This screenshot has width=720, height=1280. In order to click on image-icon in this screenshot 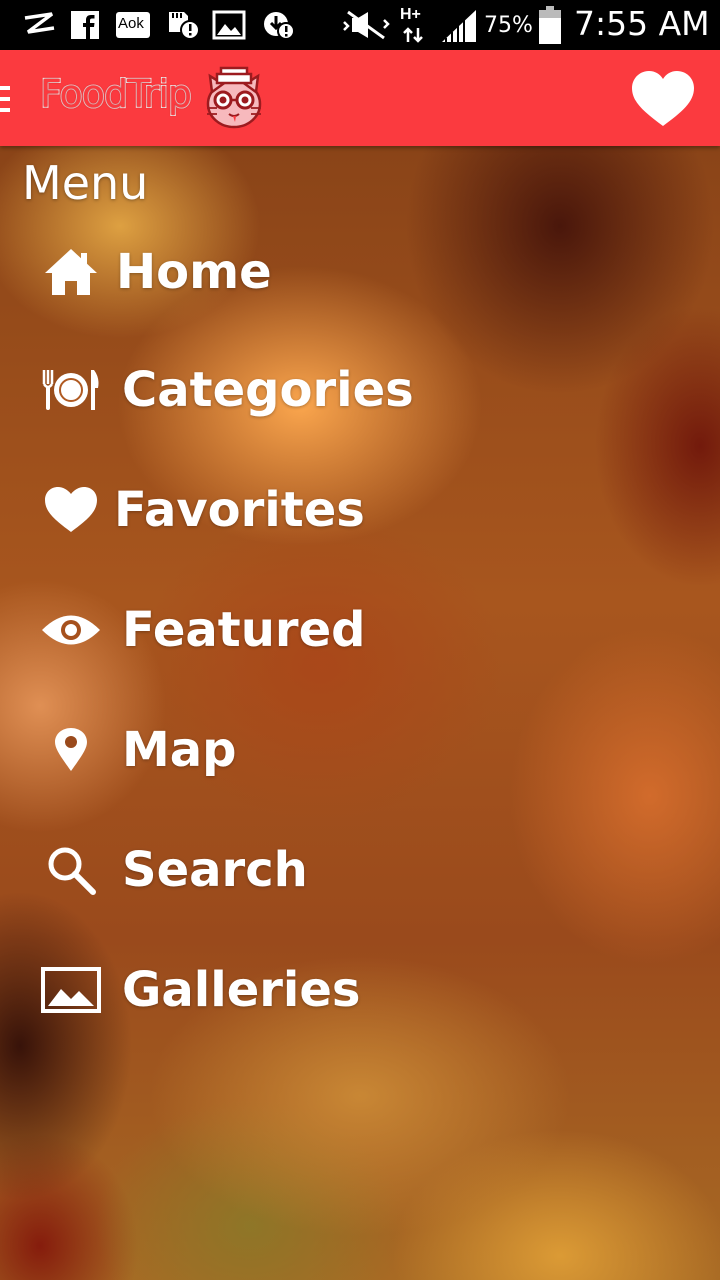, I will do `click(229, 25)`.